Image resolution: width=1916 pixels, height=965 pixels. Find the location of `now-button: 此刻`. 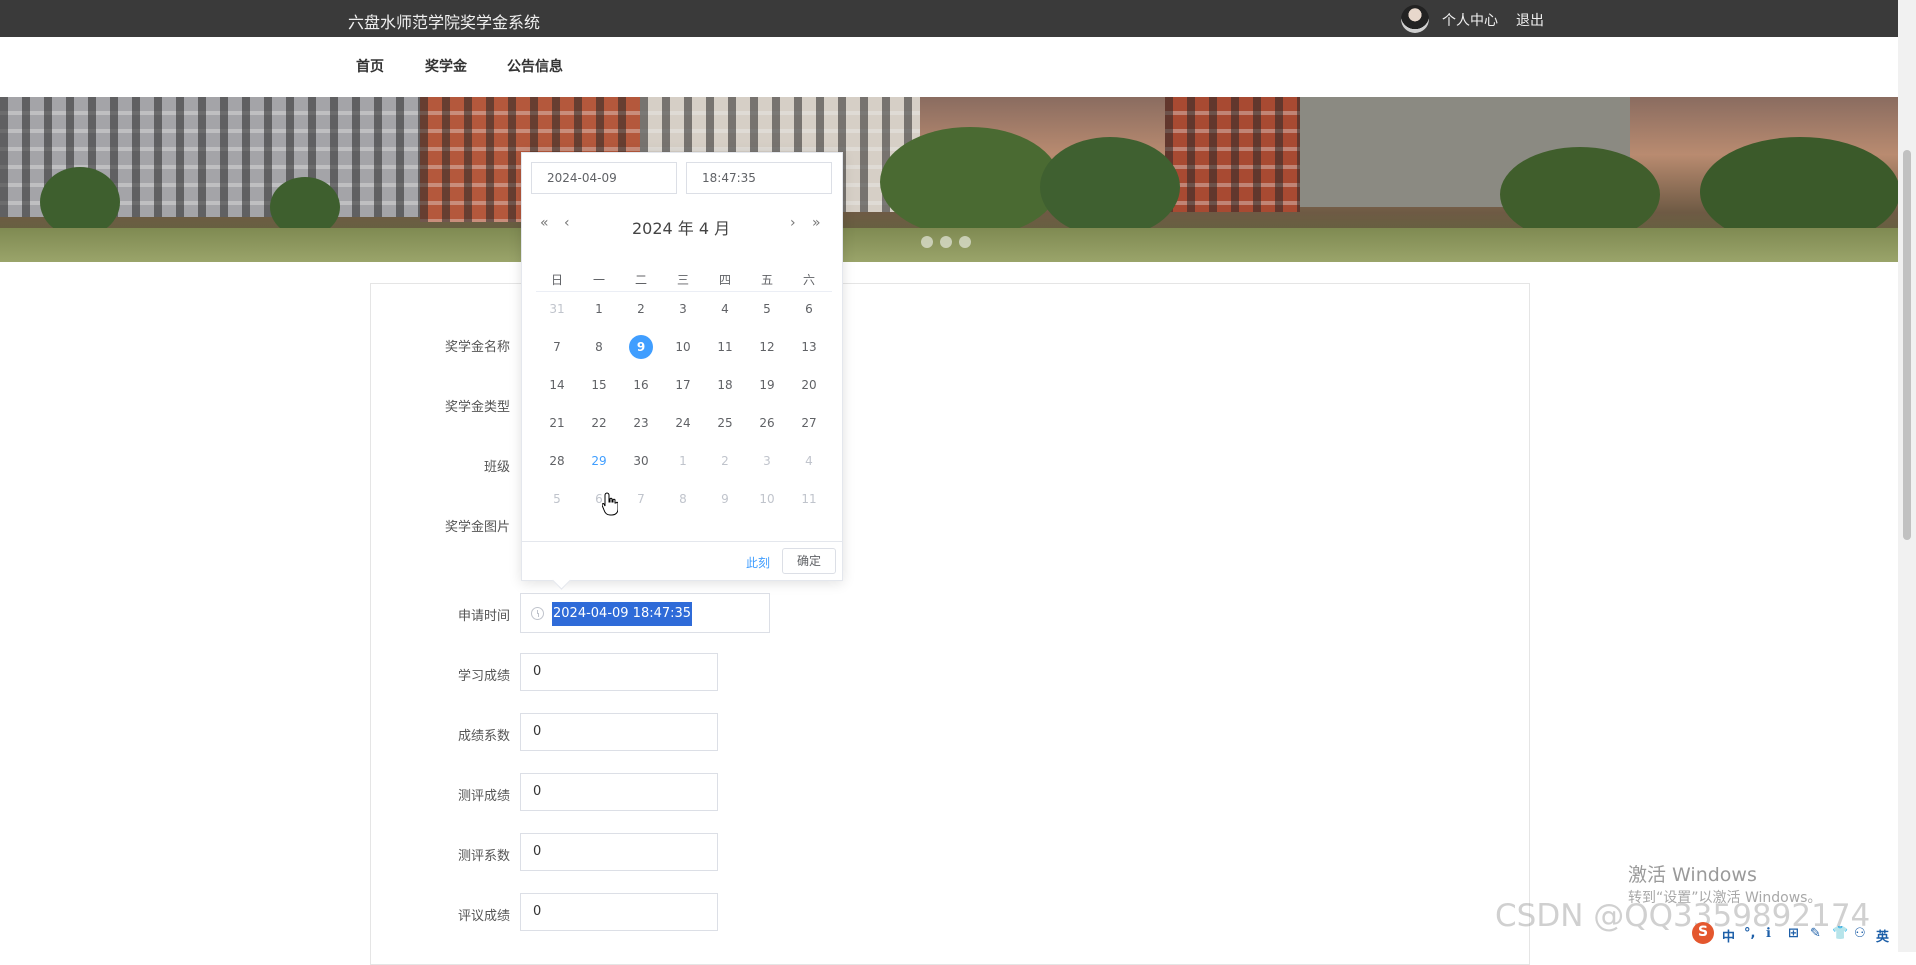

now-button: 此刻 is located at coordinates (758, 562).